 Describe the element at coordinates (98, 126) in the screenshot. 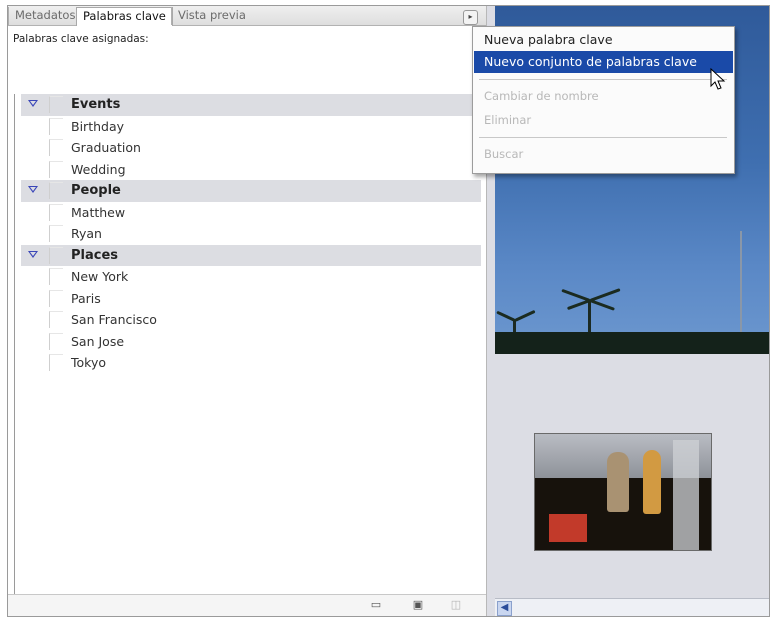

I see `keyword-label: Birthday` at that location.